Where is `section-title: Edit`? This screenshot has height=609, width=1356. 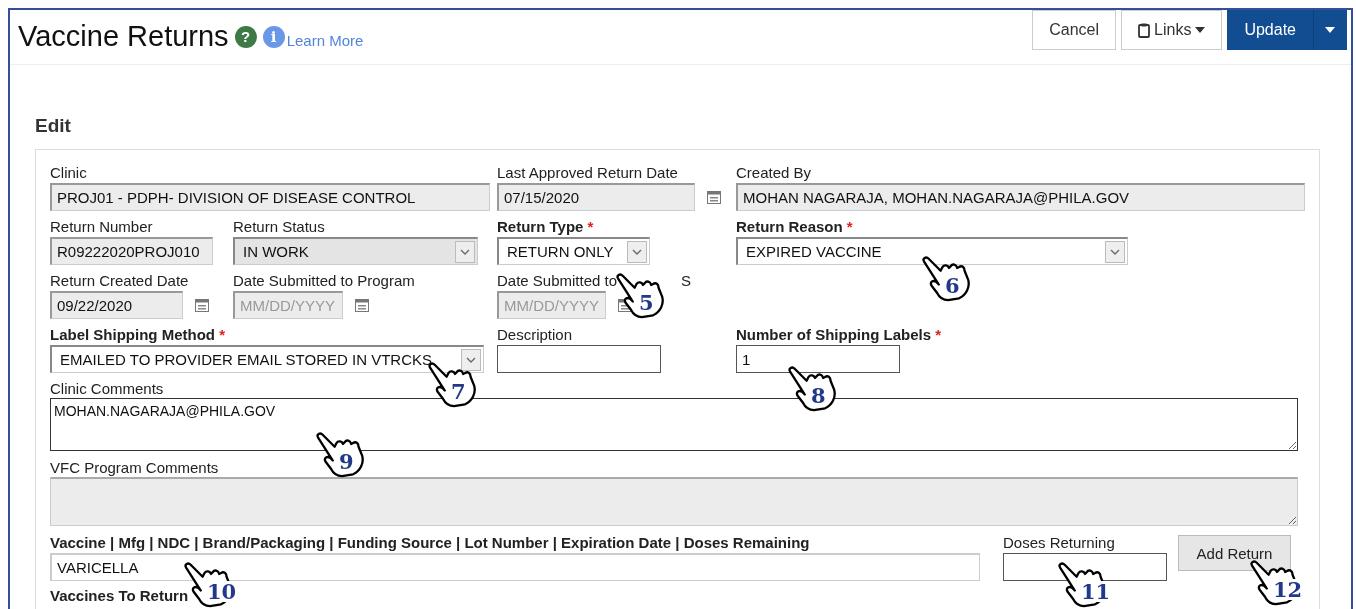
section-title: Edit is located at coordinates (53, 126).